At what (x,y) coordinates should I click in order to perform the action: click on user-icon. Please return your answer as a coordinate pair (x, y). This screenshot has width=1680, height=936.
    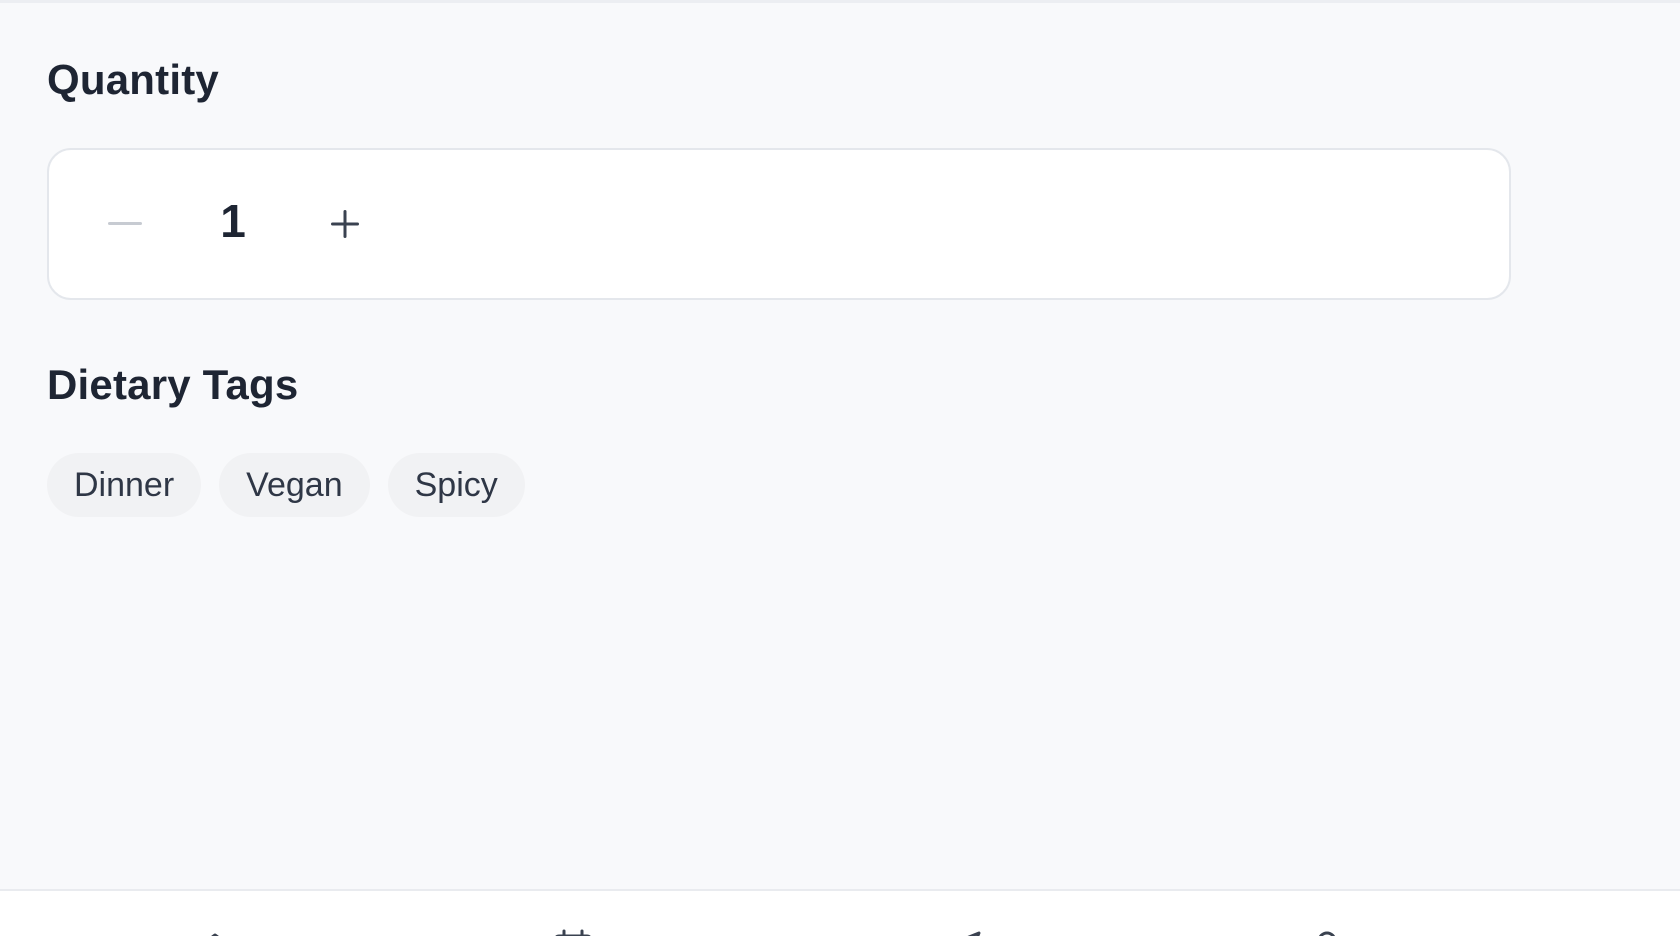
    Looking at the image, I should click on (1327, 933).